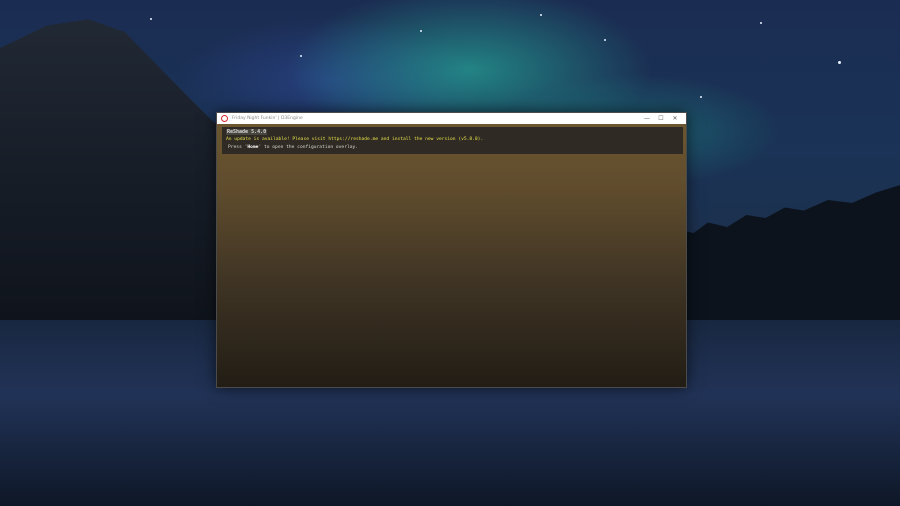  I want to click on version-label: ReShade 5.4.0, so click(247, 132).